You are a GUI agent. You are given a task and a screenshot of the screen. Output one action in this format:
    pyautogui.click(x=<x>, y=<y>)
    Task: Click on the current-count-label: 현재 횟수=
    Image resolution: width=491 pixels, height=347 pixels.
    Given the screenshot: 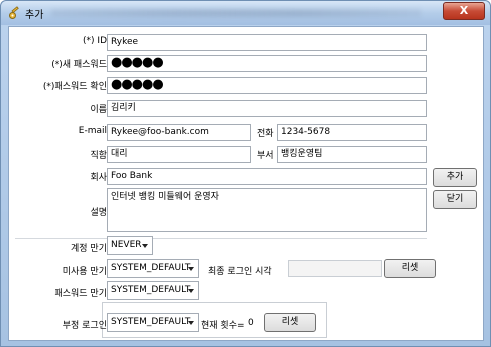 What is the action you would take?
    pyautogui.click(x=223, y=326)
    